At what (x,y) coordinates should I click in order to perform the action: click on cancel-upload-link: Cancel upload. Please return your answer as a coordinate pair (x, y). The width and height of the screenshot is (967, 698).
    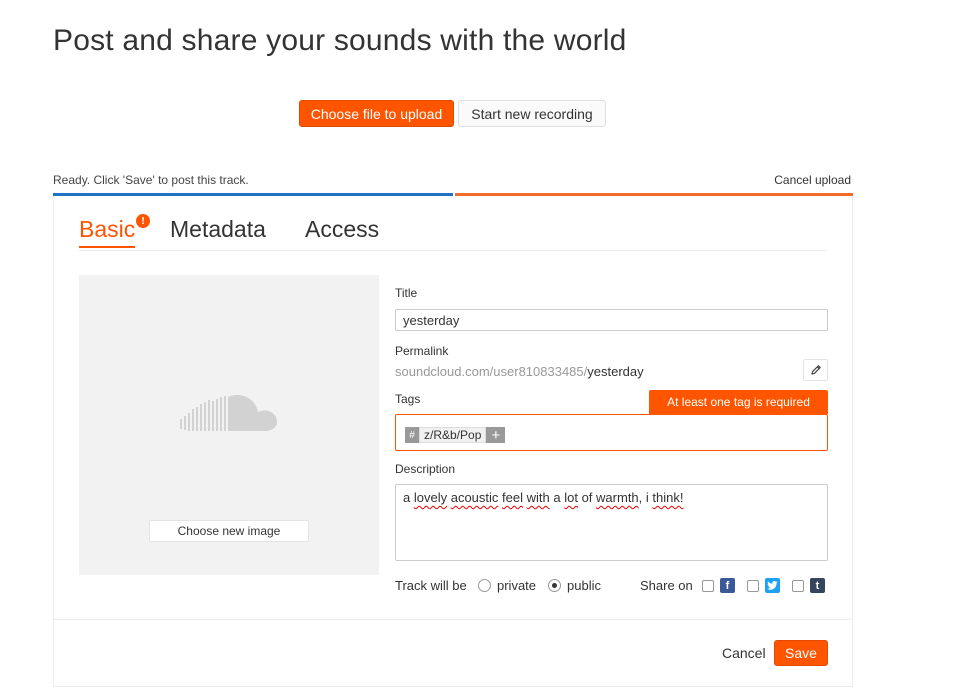
    Looking at the image, I should click on (812, 180).